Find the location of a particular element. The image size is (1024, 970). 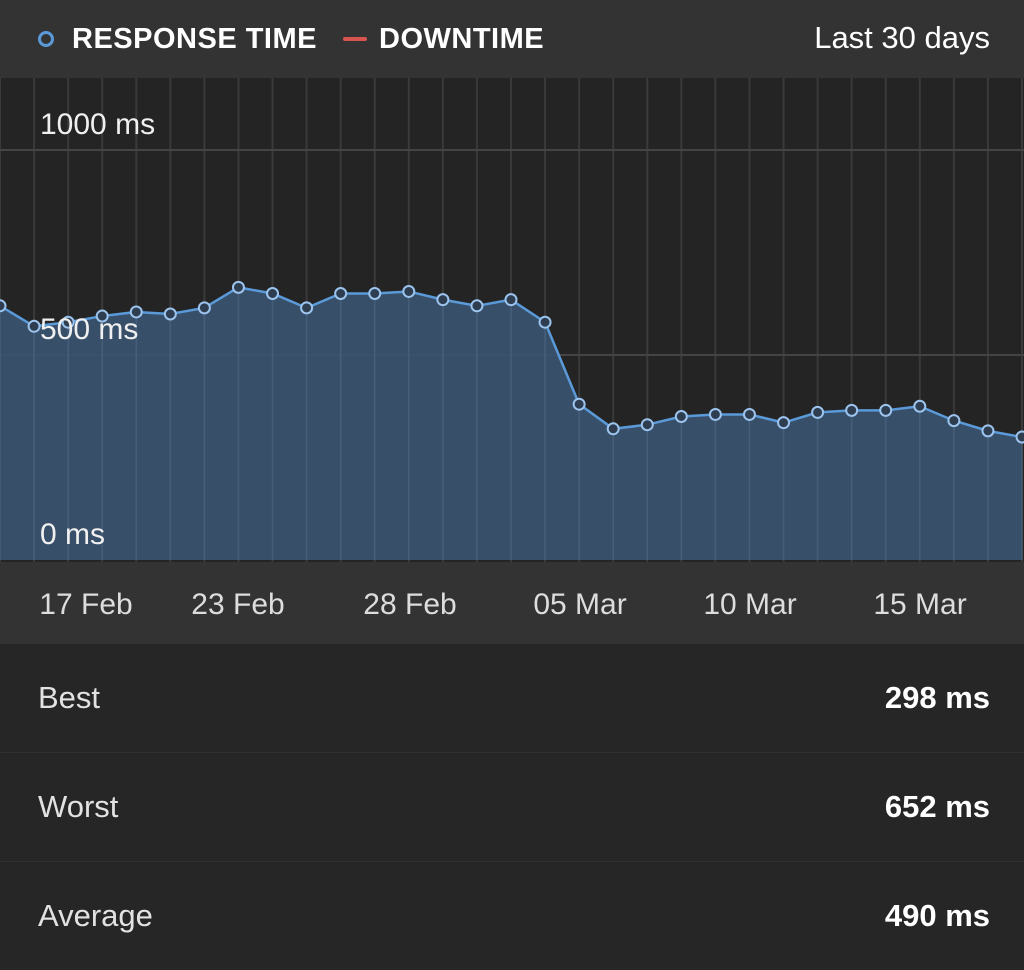

legend-item-downtime: DOWNTIME is located at coordinates (443, 39).